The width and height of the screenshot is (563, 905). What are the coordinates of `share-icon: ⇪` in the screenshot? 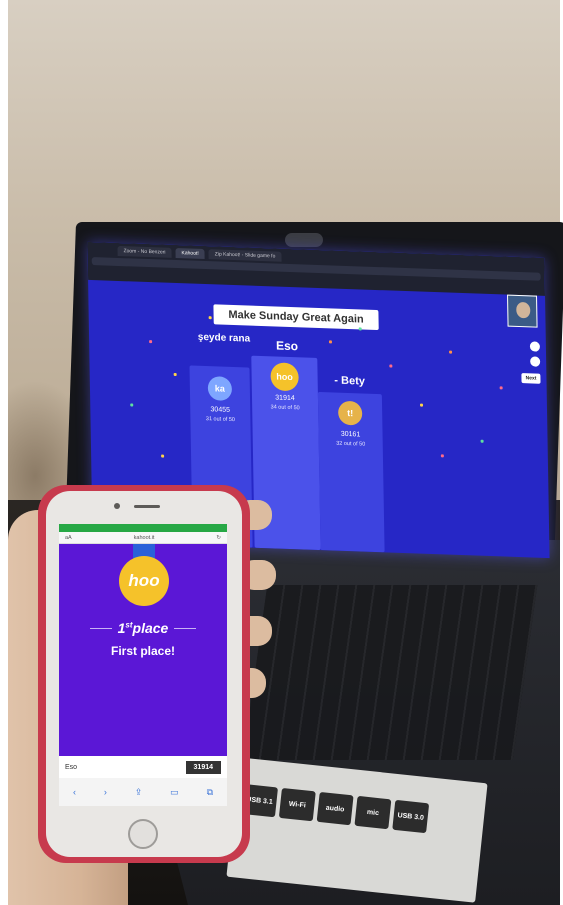 It's located at (139, 792).